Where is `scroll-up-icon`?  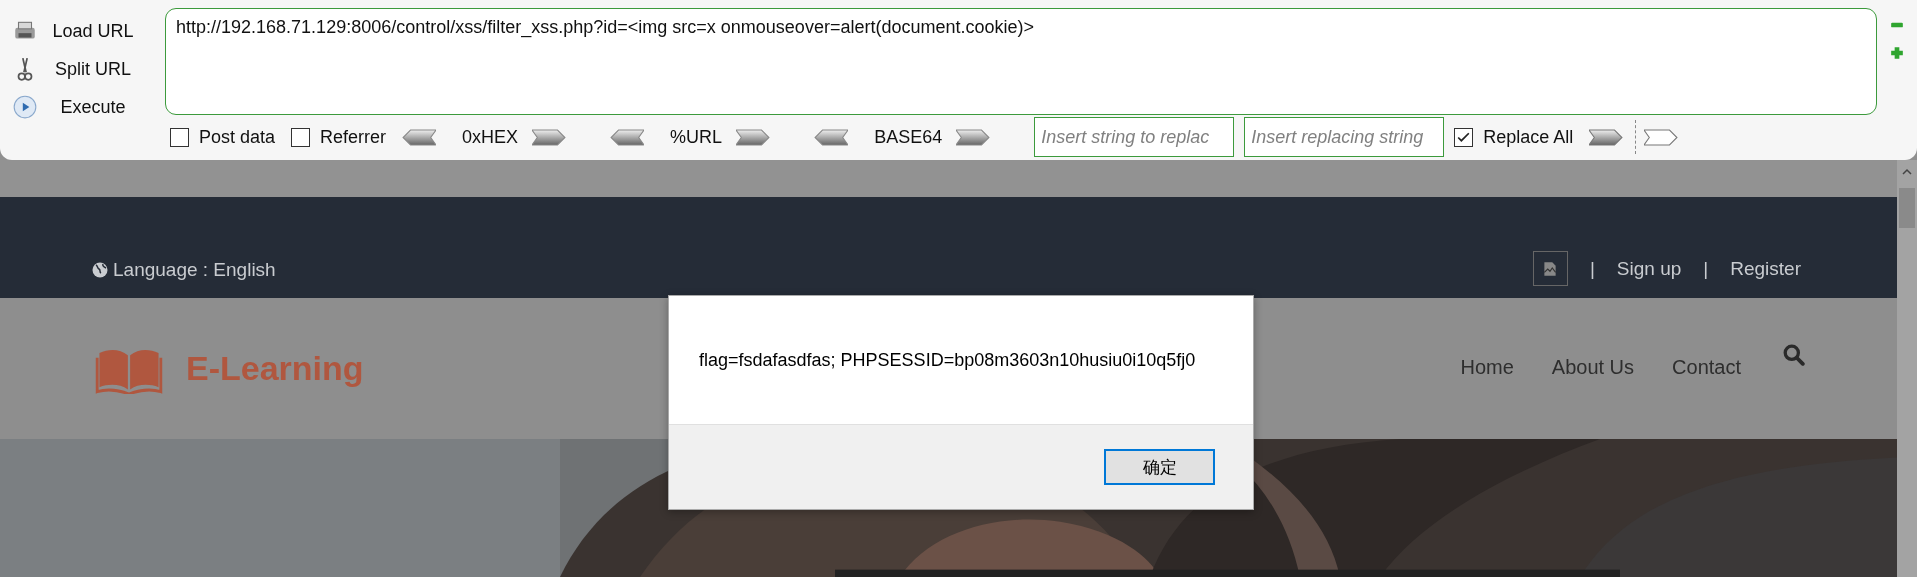
scroll-up-icon is located at coordinates (1907, 172).